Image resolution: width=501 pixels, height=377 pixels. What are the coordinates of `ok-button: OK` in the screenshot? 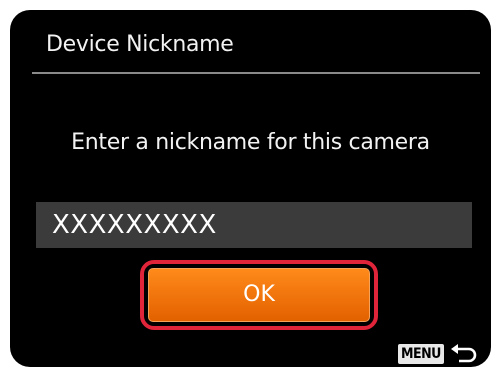 It's located at (259, 295).